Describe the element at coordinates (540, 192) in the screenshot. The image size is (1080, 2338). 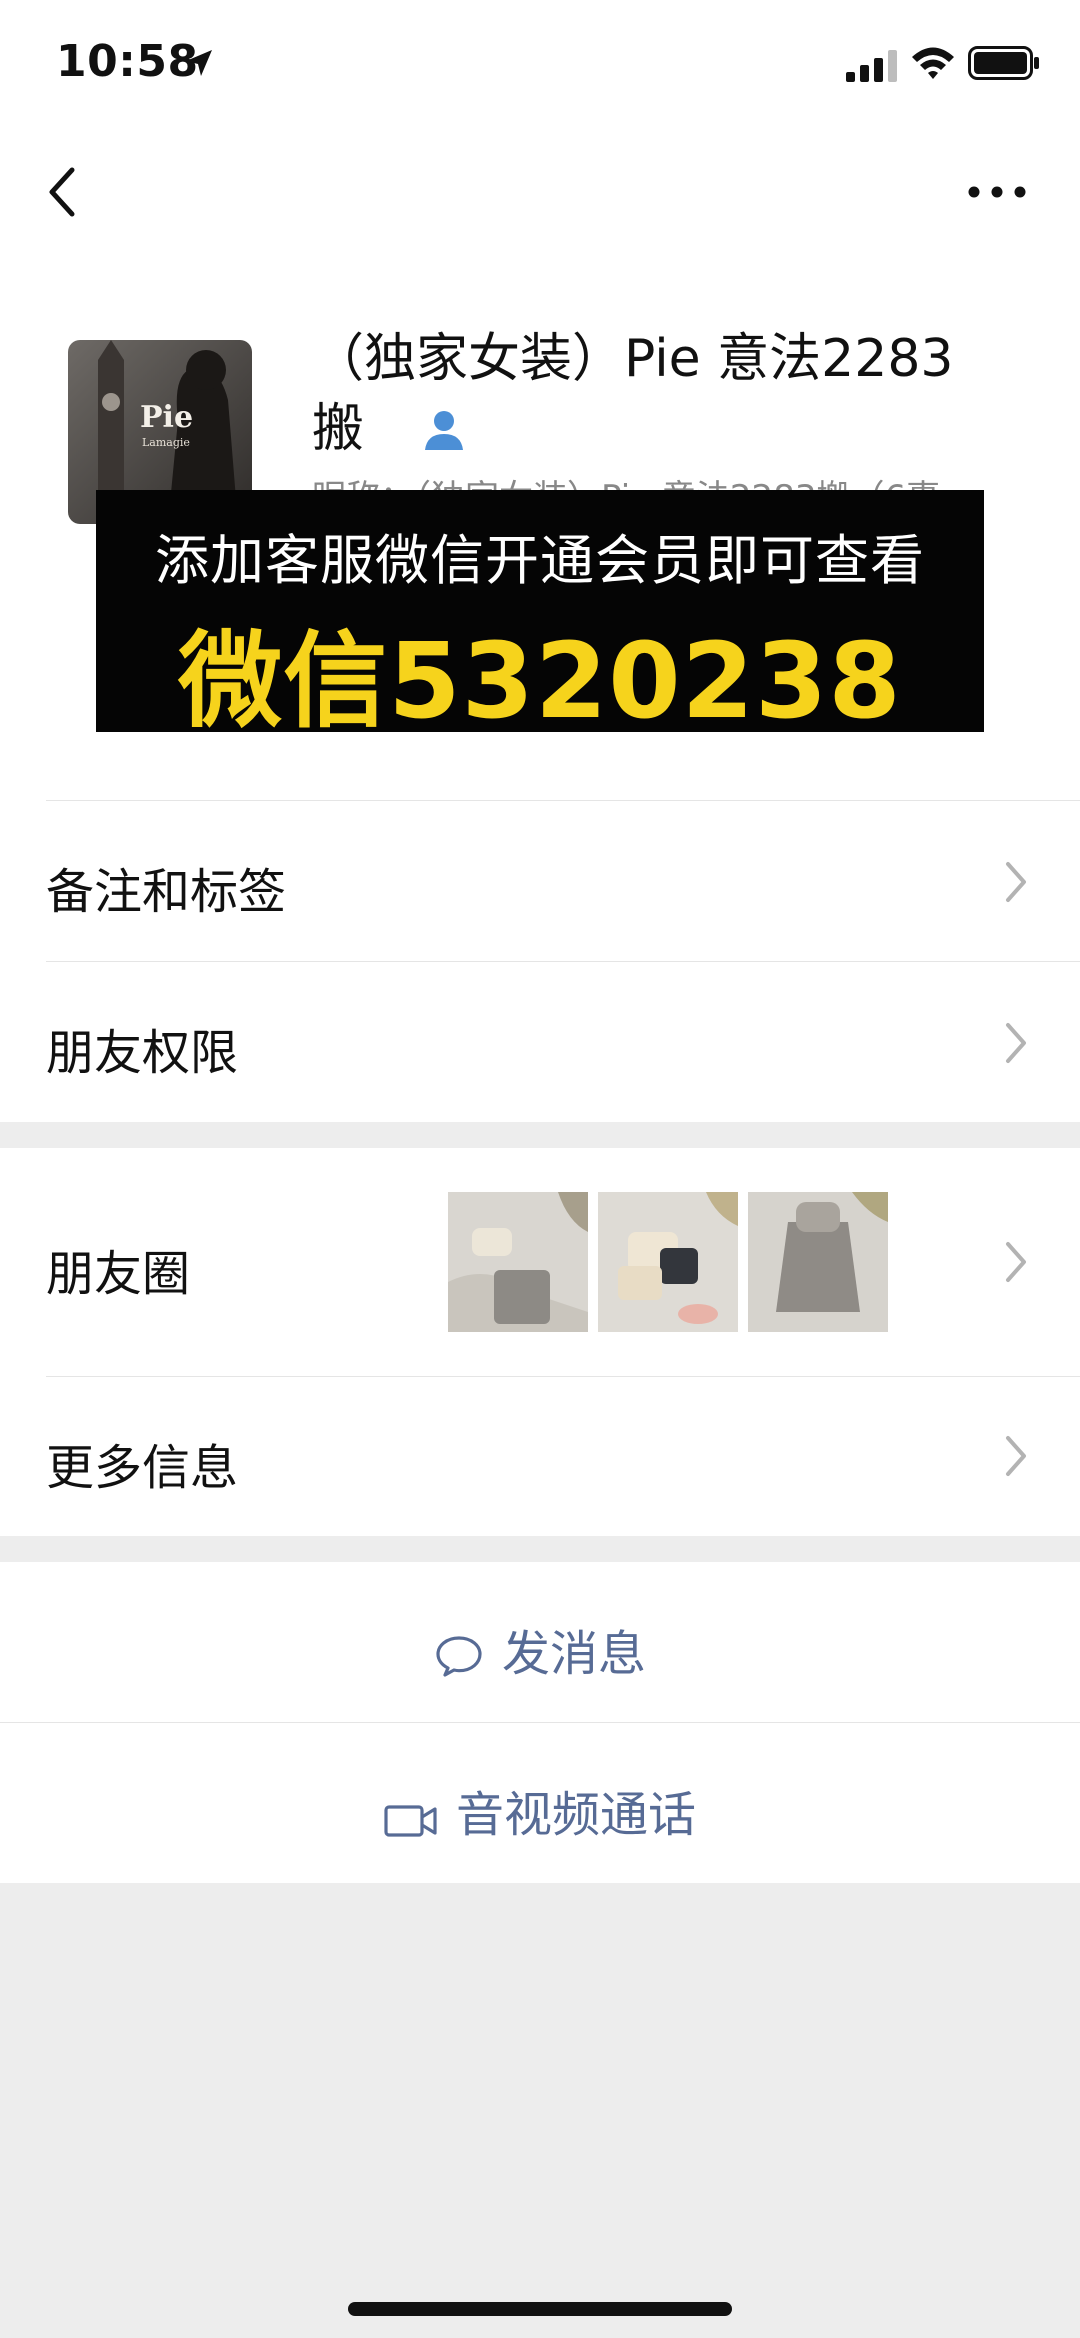
I see `nav-bar` at that location.